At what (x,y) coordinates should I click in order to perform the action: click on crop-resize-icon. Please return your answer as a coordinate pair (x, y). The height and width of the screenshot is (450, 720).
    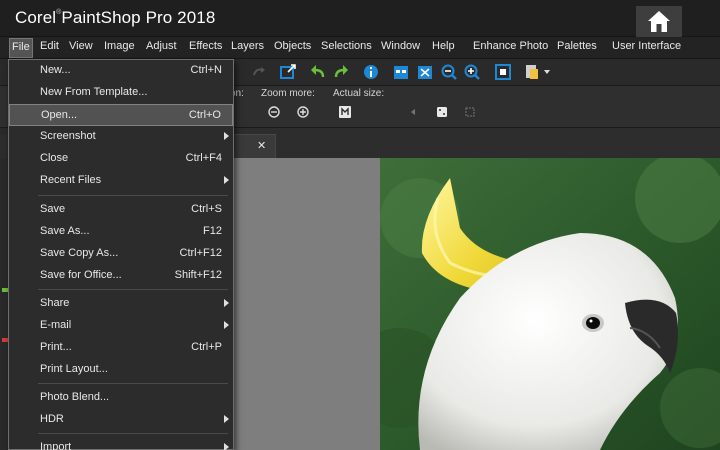
    Looking at the image, I should click on (288, 72).